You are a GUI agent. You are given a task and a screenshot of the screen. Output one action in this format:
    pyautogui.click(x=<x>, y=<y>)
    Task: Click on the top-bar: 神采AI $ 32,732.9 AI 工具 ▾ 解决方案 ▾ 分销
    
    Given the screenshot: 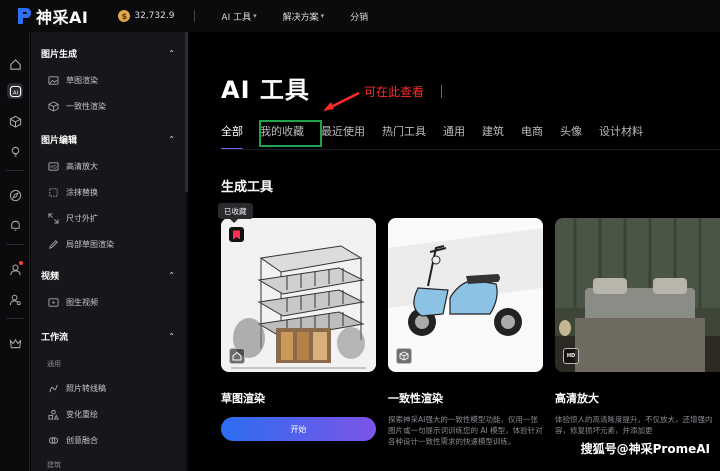 What is the action you would take?
    pyautogui.click(x=360, y=16)
    